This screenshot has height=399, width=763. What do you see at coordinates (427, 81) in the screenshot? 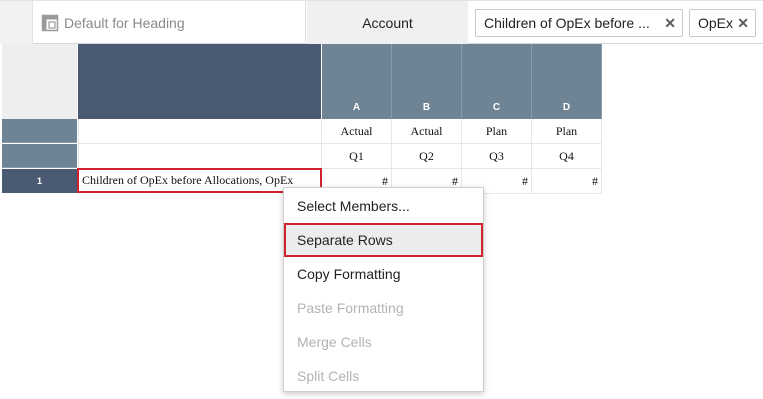
I see `column-header-b: B` at bounding box center [427, 81].